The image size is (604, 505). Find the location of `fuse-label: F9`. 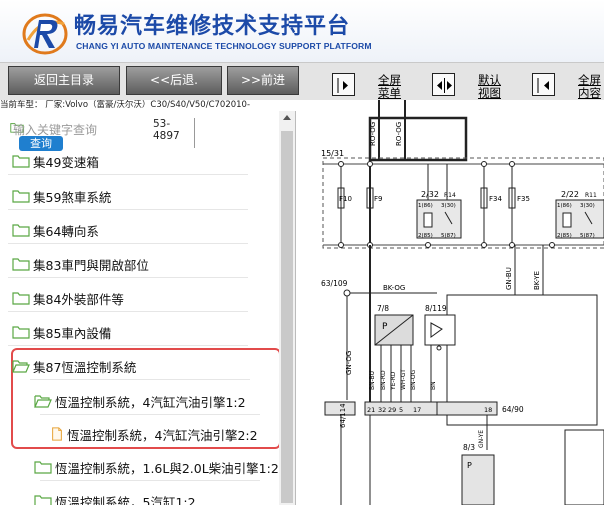

fuse-label: F9 is located at coordinates (378, 199).